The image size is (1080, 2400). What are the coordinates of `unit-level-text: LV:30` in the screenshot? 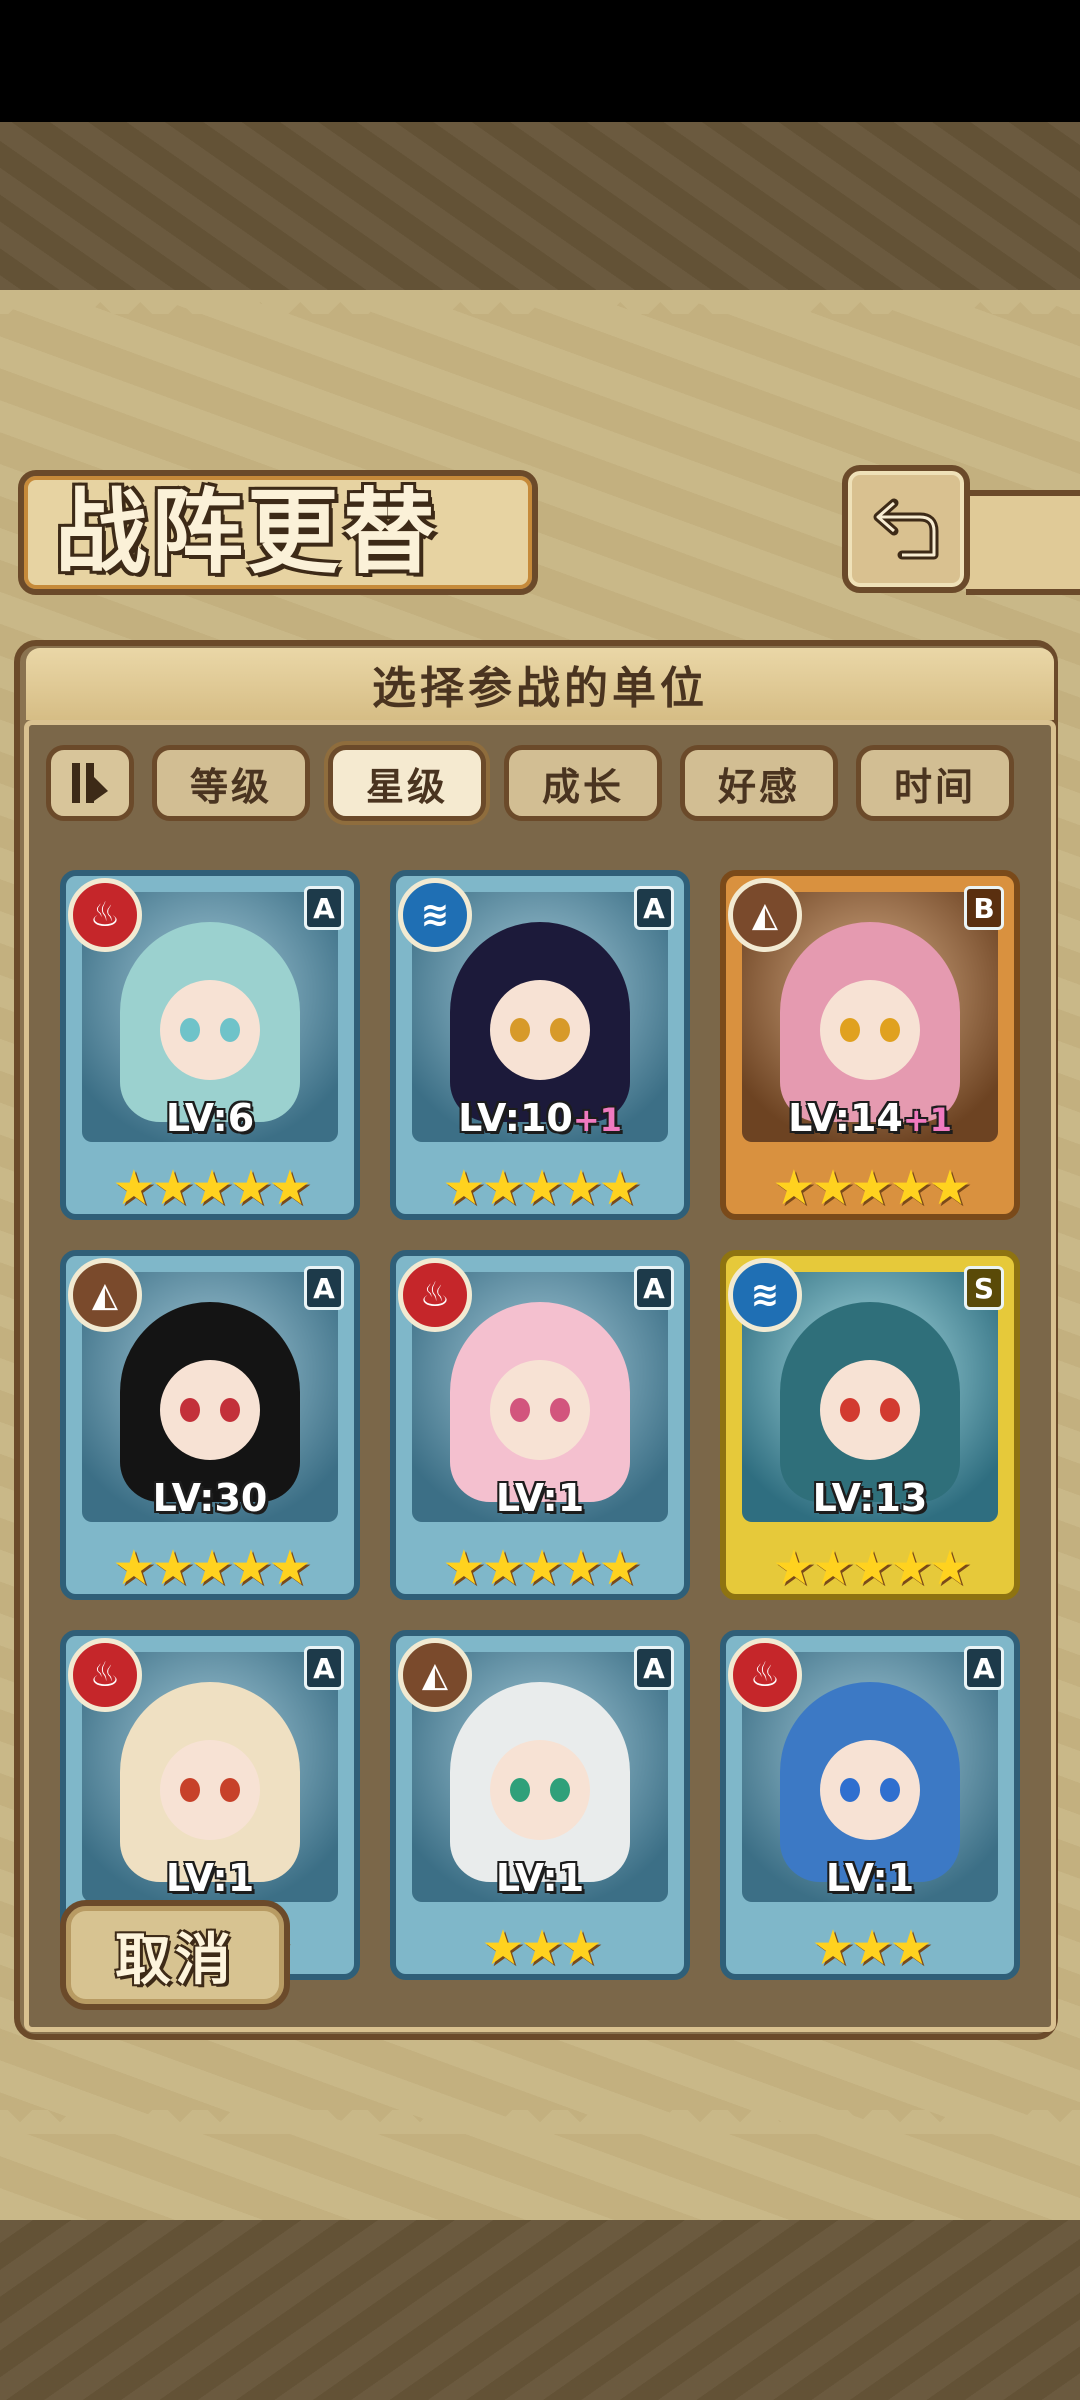 It's located at (210, 1498).